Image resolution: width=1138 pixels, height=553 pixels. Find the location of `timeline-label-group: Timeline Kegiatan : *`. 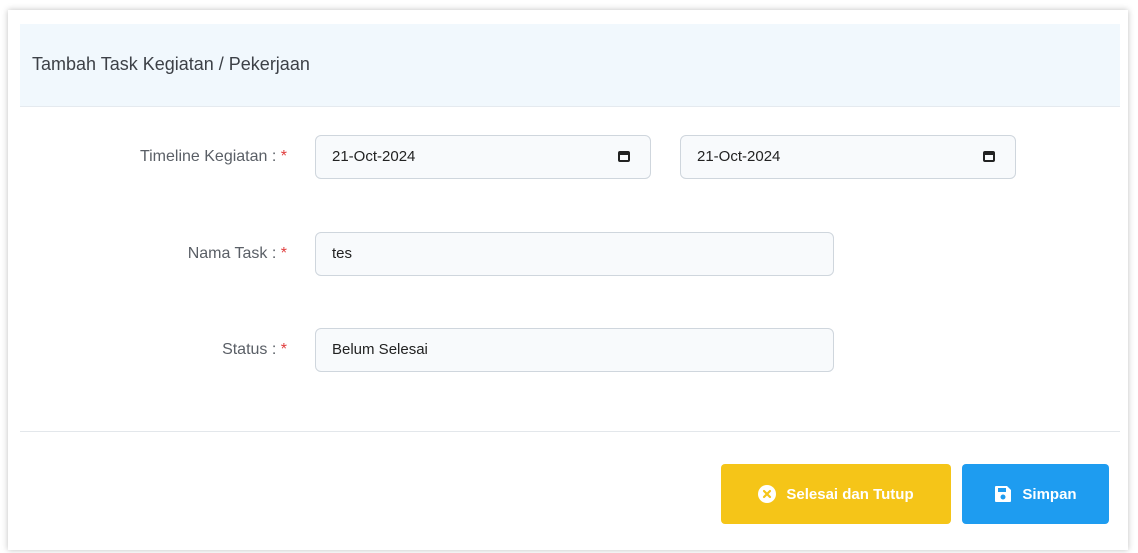

timeline-label-group: Timeline Kegiatan : * is located at coordinates (187, 157).